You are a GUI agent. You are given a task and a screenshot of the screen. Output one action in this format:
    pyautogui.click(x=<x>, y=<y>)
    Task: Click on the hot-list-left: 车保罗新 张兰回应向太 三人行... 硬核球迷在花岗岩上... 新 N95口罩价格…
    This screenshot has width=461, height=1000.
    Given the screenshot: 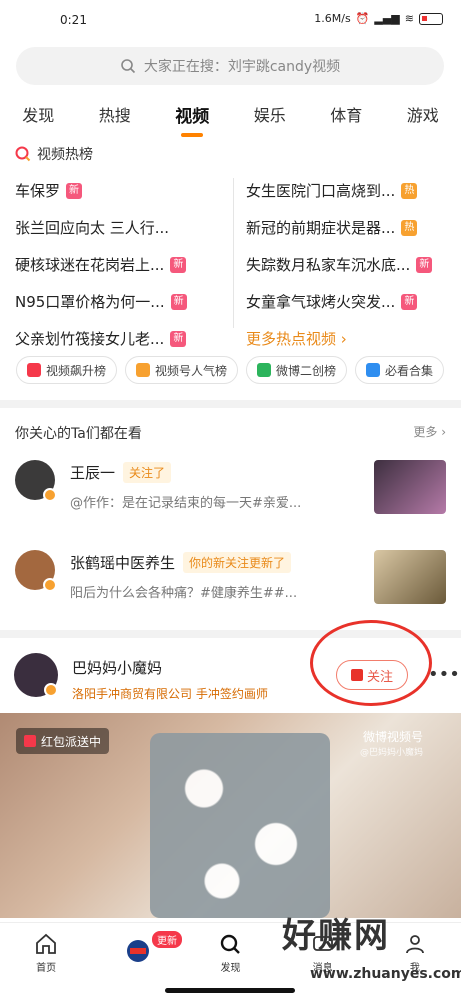 What is the action you would take?
    pyautogui.click(x=122, y=264)
    